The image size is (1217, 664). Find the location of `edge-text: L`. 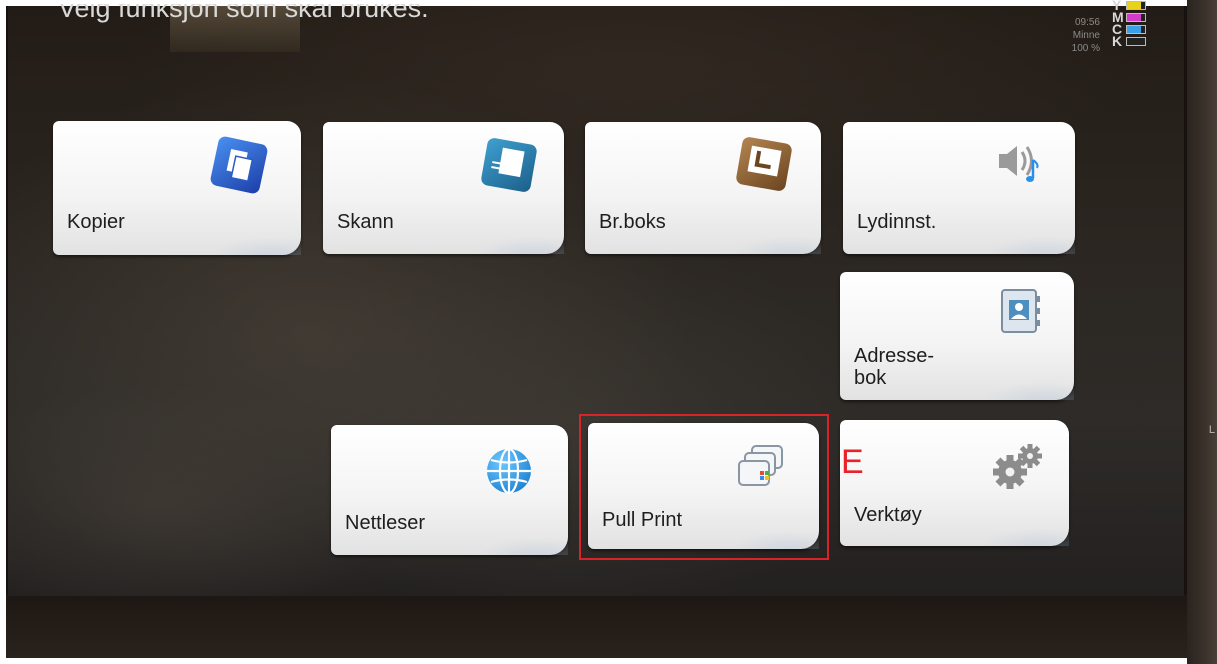

edge-text: L is located at coordinates (1211, 430).